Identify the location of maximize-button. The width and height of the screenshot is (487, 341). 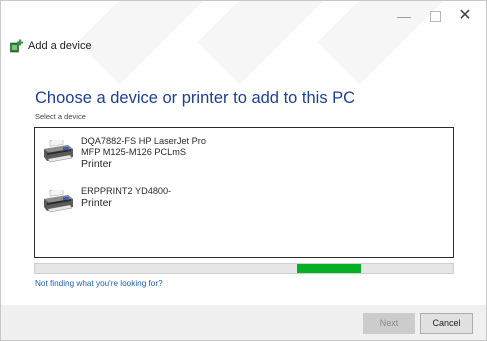
(435, 16).